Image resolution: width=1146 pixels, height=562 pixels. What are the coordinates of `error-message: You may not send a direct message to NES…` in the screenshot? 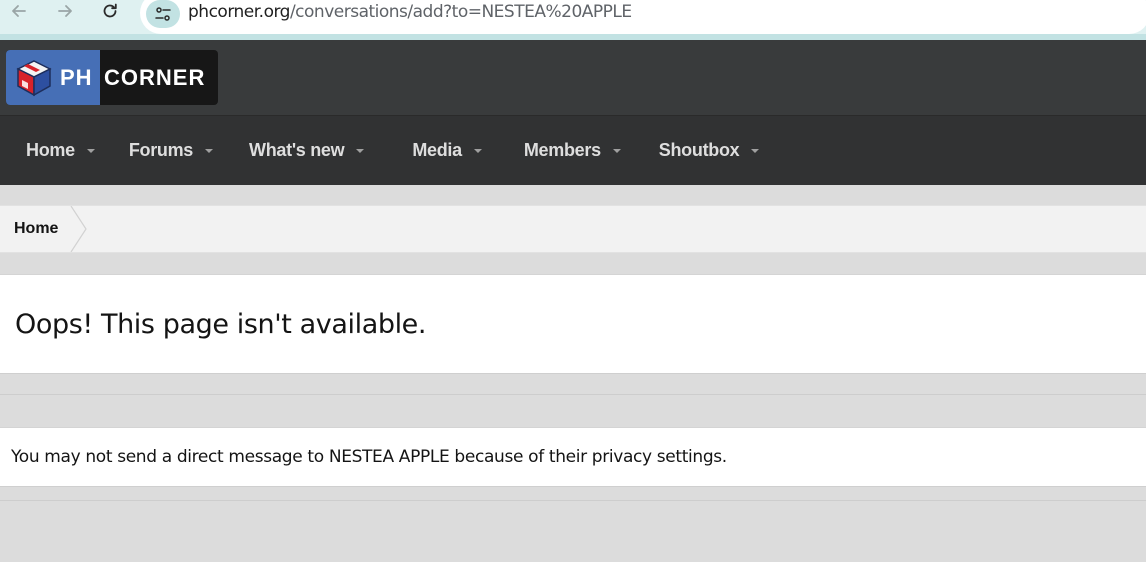 It's located at (369, 457).